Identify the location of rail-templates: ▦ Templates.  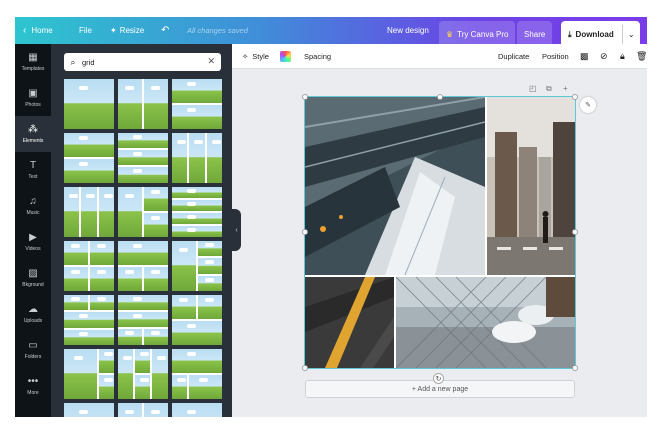
(33, 62).